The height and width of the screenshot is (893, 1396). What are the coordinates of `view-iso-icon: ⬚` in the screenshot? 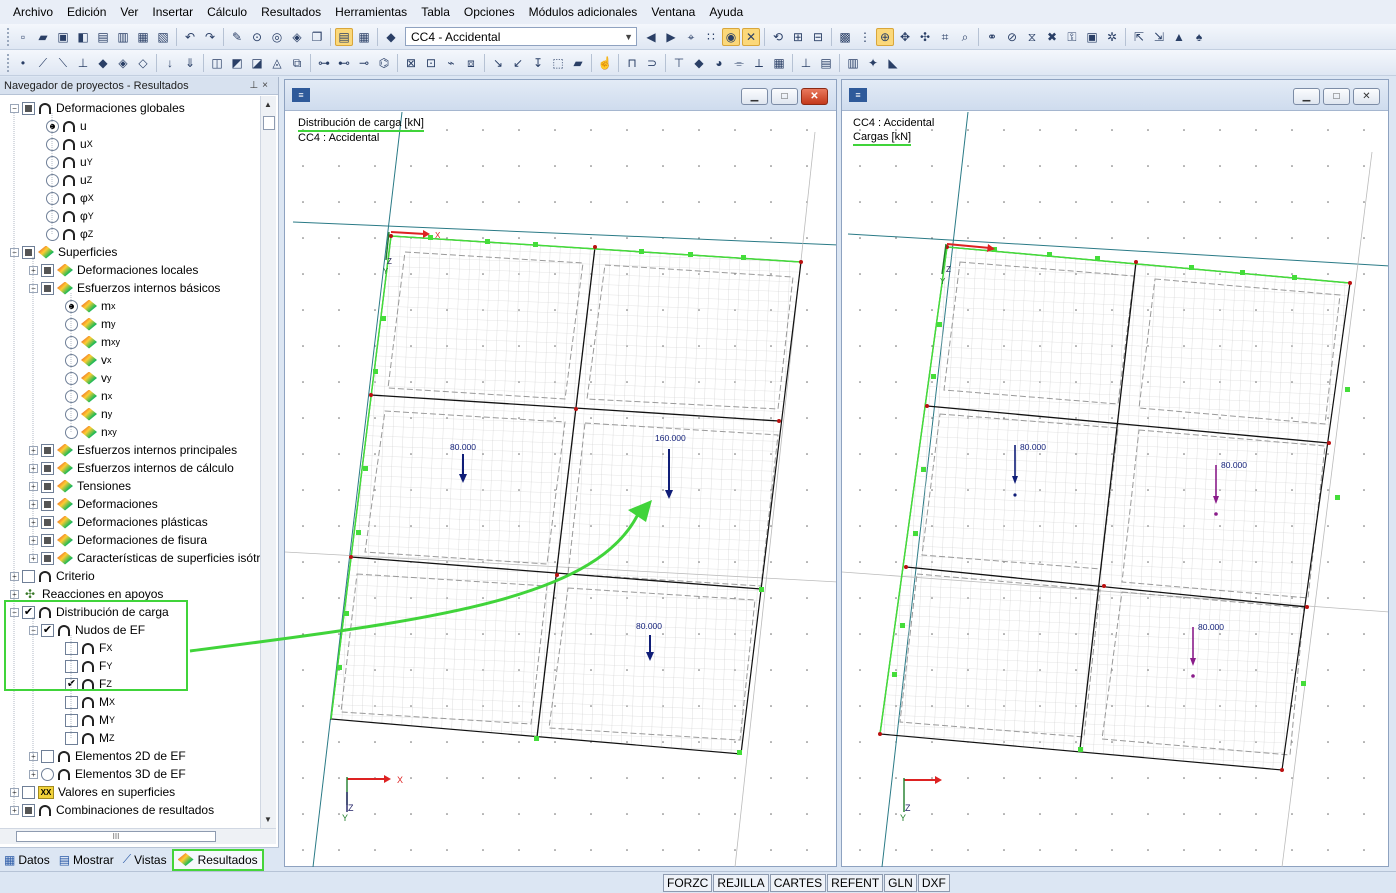 It's located at (558, 63).